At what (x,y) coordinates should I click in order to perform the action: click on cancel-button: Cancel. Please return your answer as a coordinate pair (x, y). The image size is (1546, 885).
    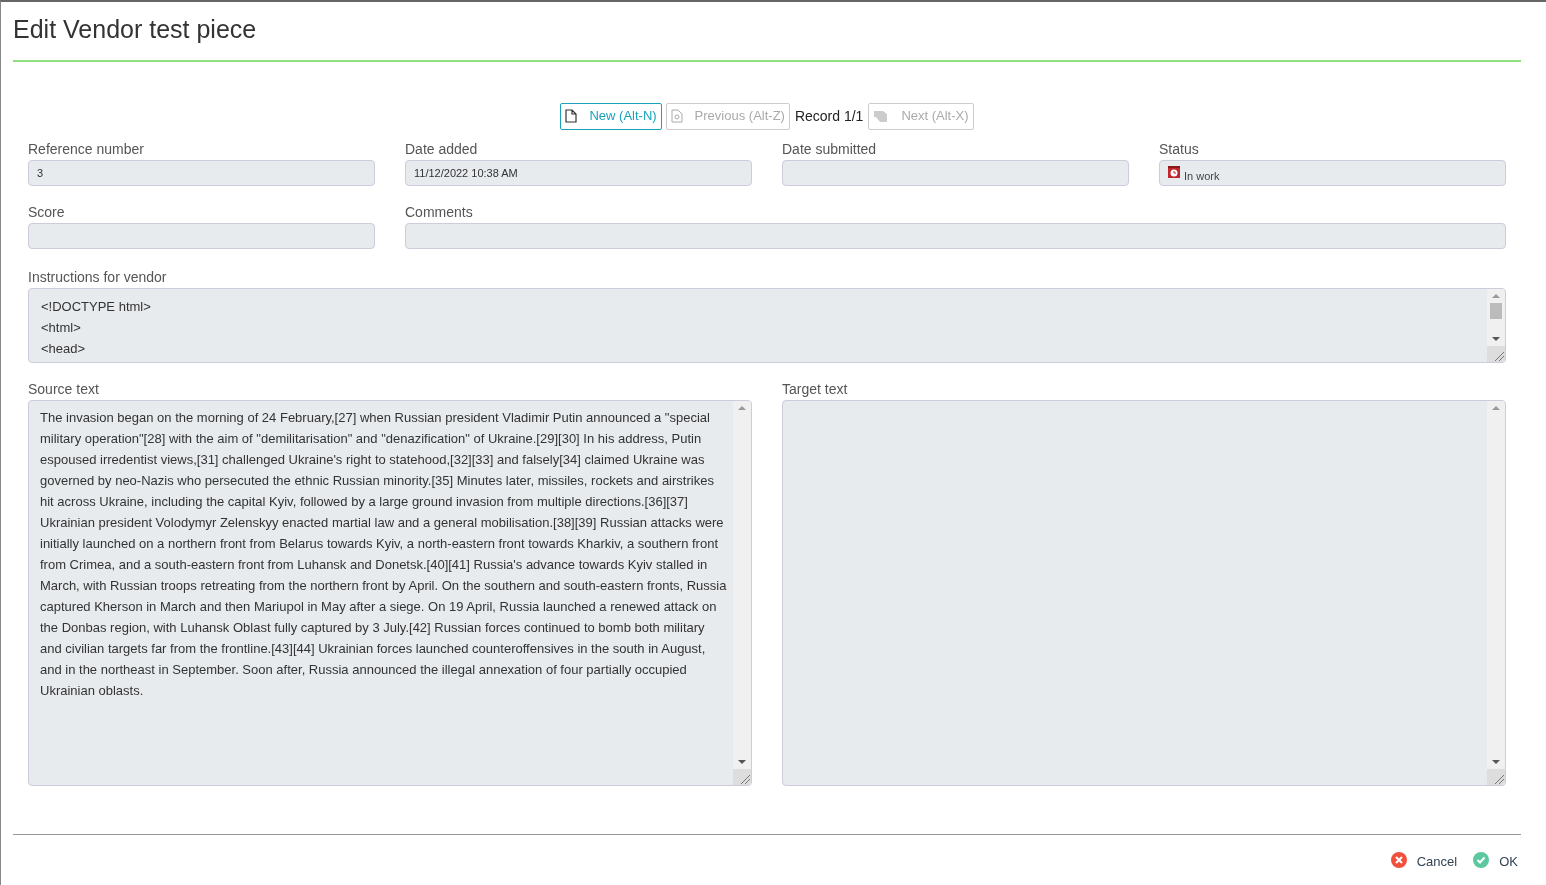
    Looking at the image, I should click on (1424, 860).